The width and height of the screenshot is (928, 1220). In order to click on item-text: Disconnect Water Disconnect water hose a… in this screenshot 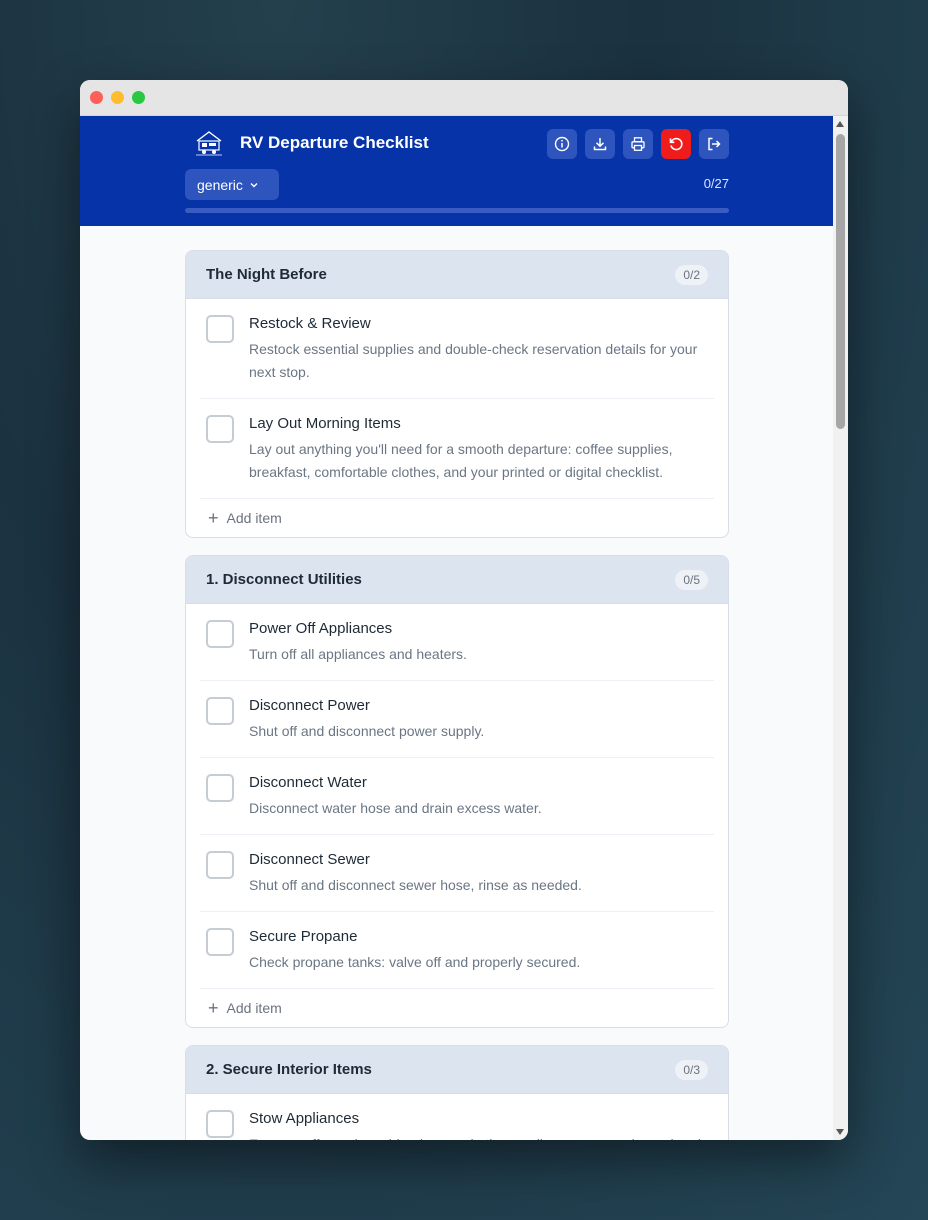, I will do `click(395, 797)`.